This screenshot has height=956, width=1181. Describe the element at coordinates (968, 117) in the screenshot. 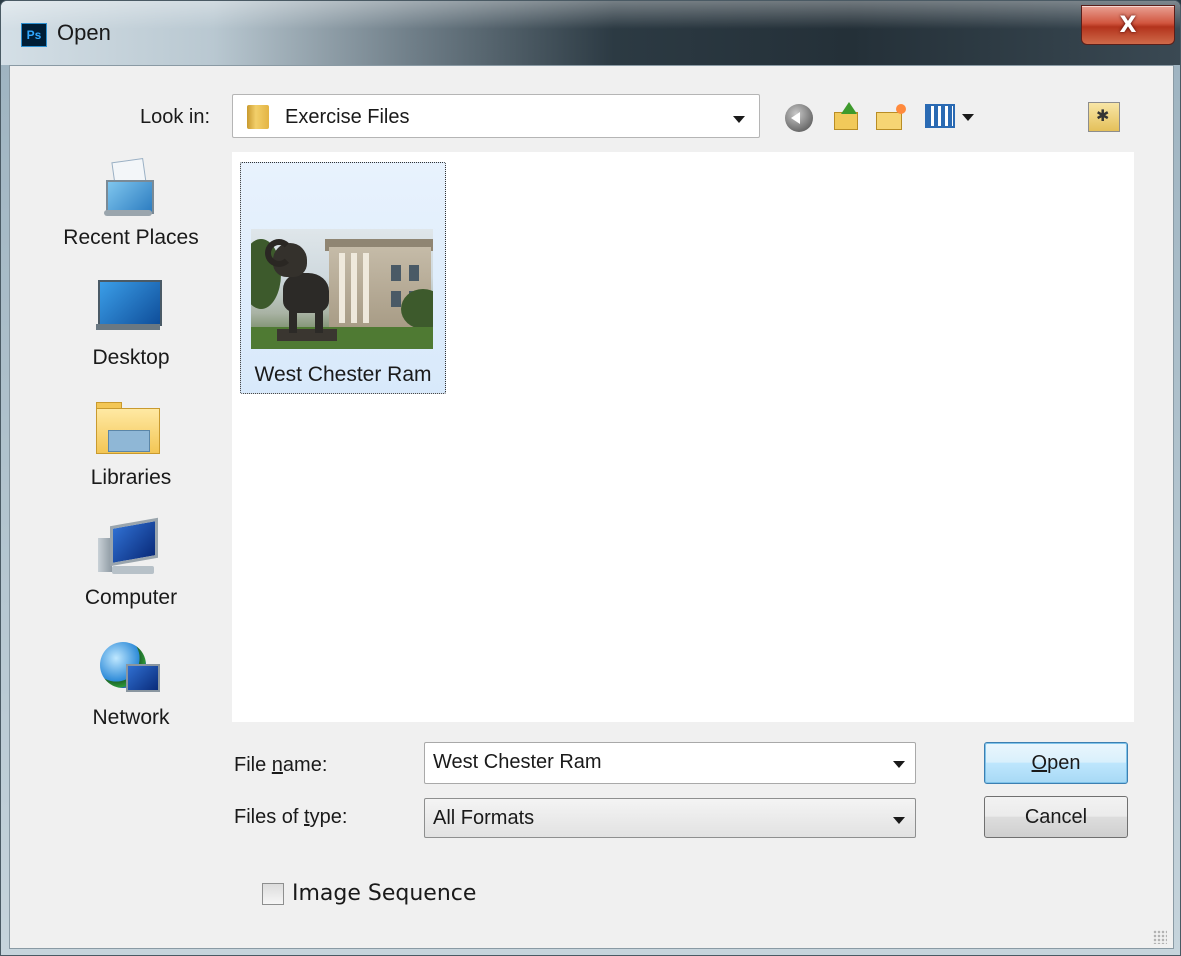

I see `views-dropdown-arrow-icon` at that location.